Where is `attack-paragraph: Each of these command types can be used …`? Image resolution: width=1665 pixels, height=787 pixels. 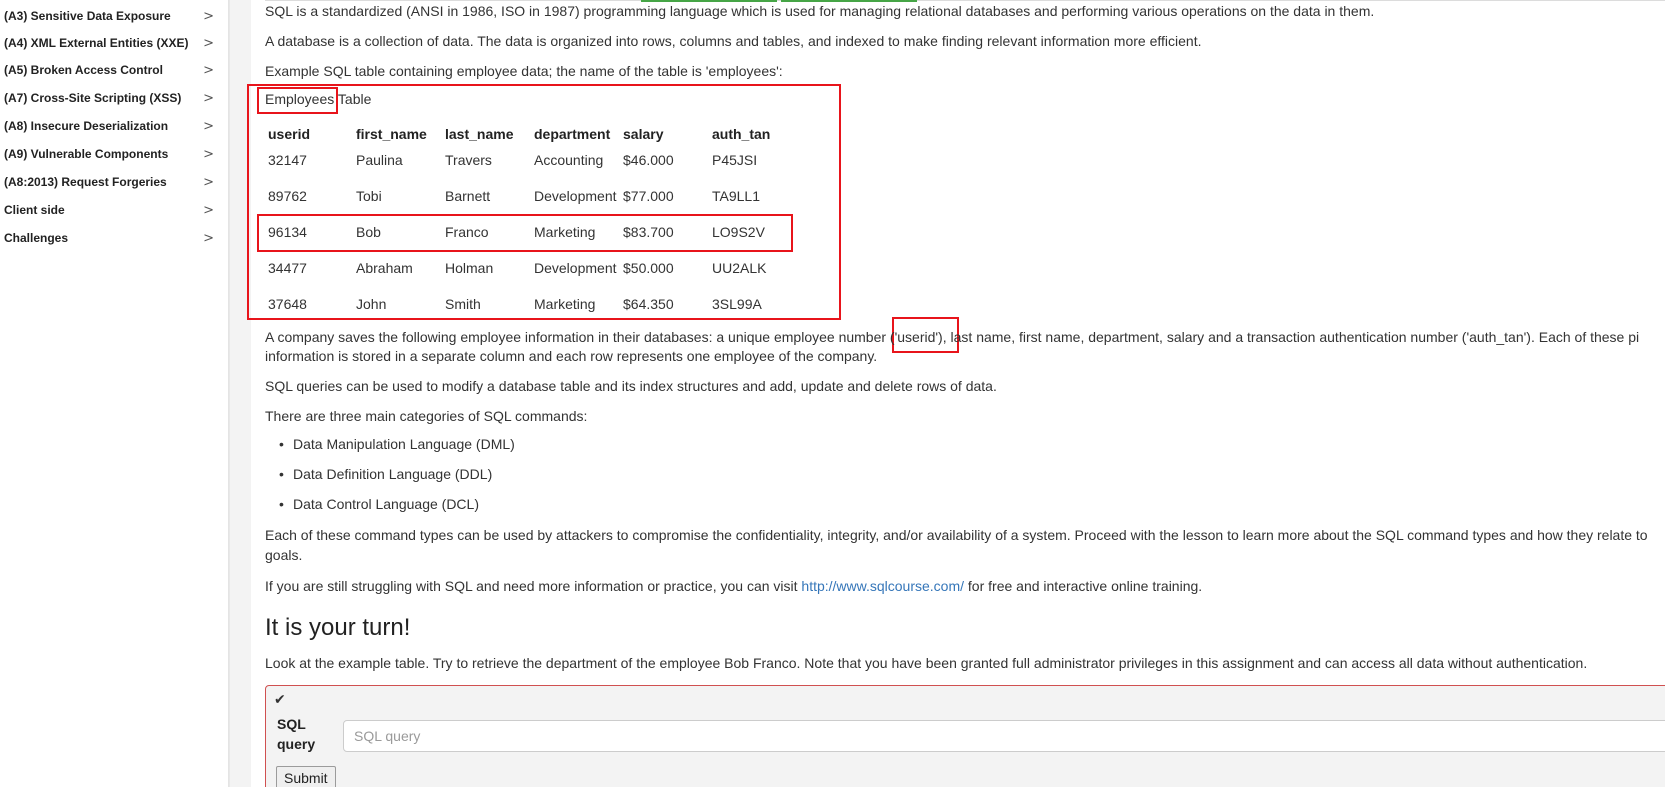
attack-paragraph: Each of these command types can be used … is located at coordinates (956, 535).